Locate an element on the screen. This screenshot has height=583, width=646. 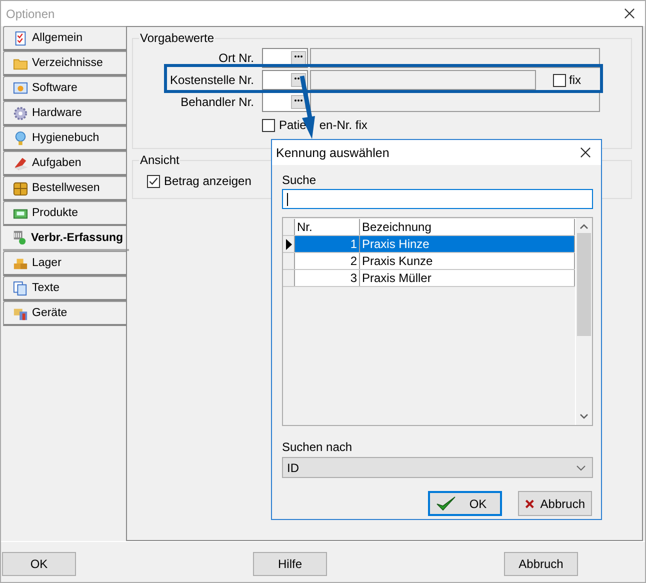
side-tab: Bestellwesen is located at coordinates (64, 188).